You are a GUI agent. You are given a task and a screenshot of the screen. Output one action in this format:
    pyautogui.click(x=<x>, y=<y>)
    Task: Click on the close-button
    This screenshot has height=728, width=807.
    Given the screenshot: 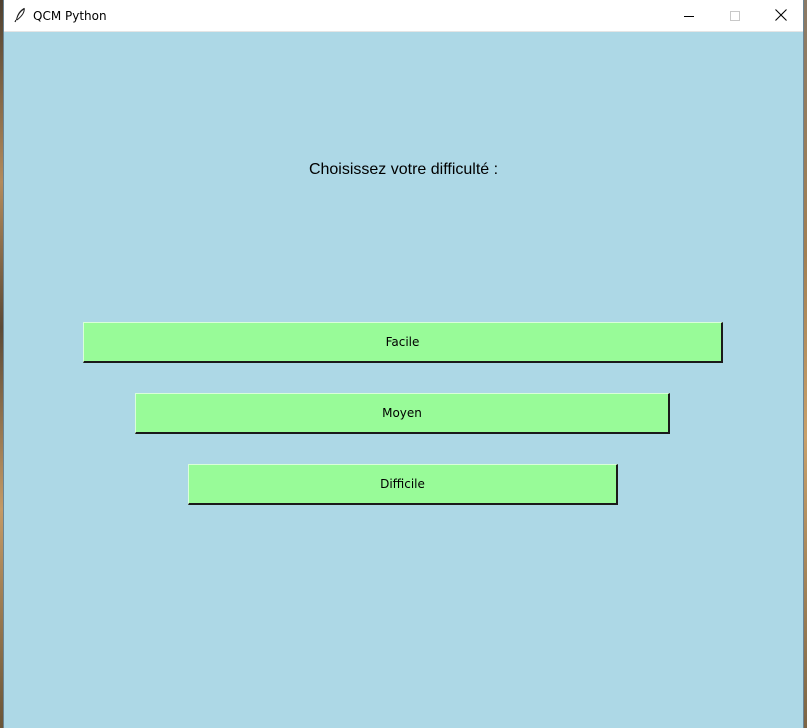 What is the action you would take?
    pyautogui.click(x=781, y=15)
    